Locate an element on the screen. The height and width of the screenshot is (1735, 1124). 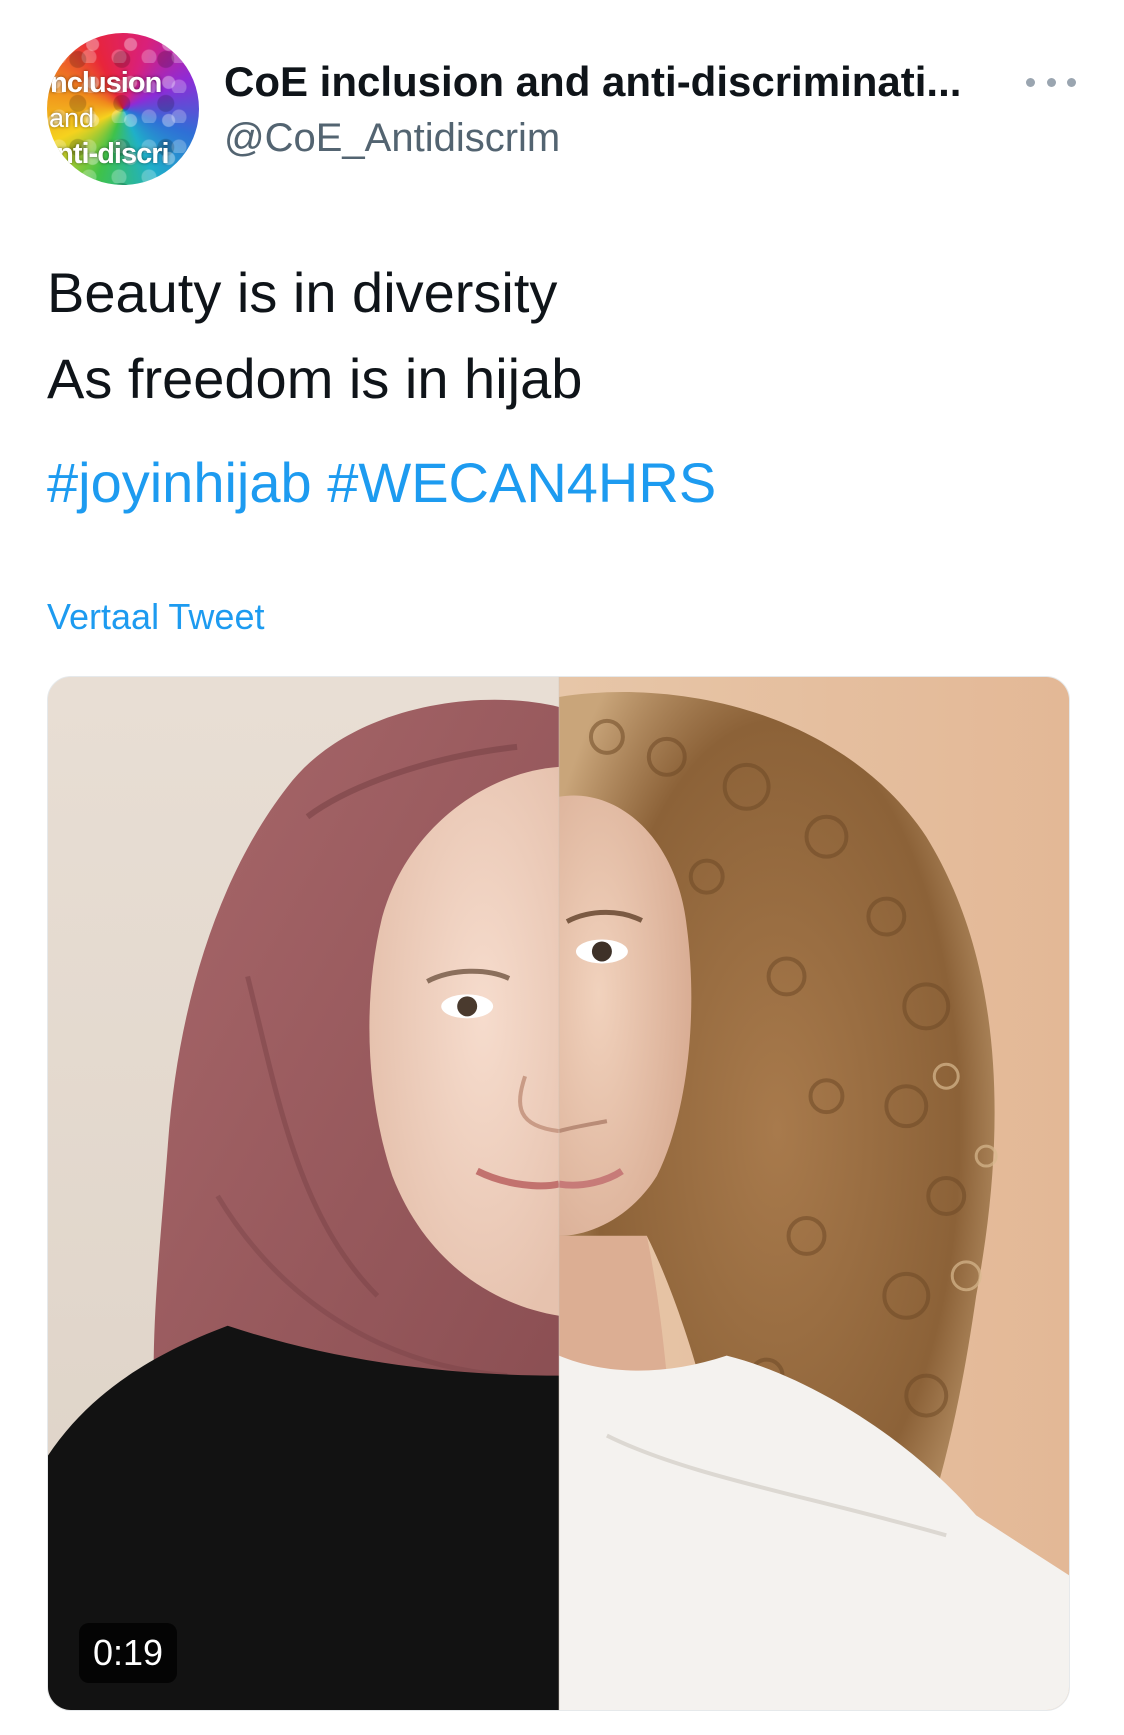
more-options-button is located at coordinates (1051, 82).